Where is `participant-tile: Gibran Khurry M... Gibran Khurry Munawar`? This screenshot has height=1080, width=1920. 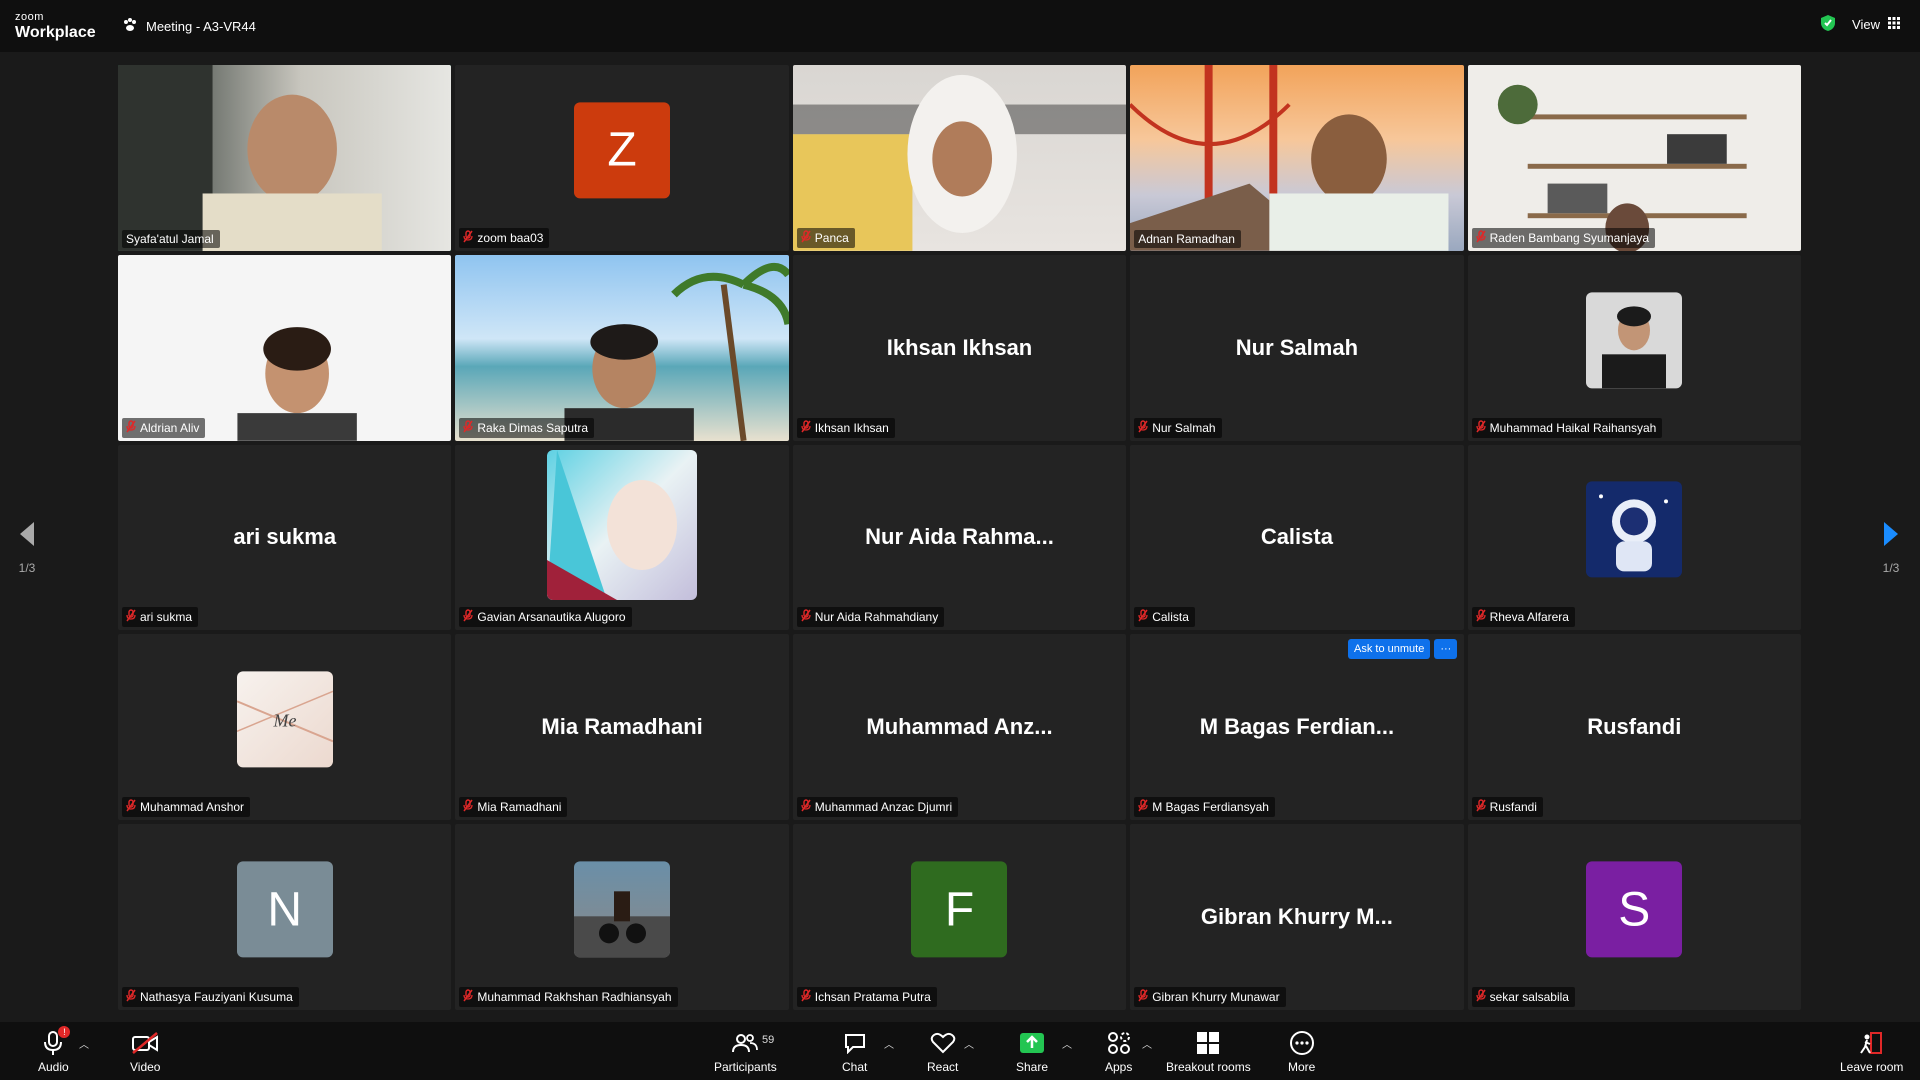
participant-tile: Gibran Khurry M... Gibran Khurry Munawar is located at coordinates (1297, 917).